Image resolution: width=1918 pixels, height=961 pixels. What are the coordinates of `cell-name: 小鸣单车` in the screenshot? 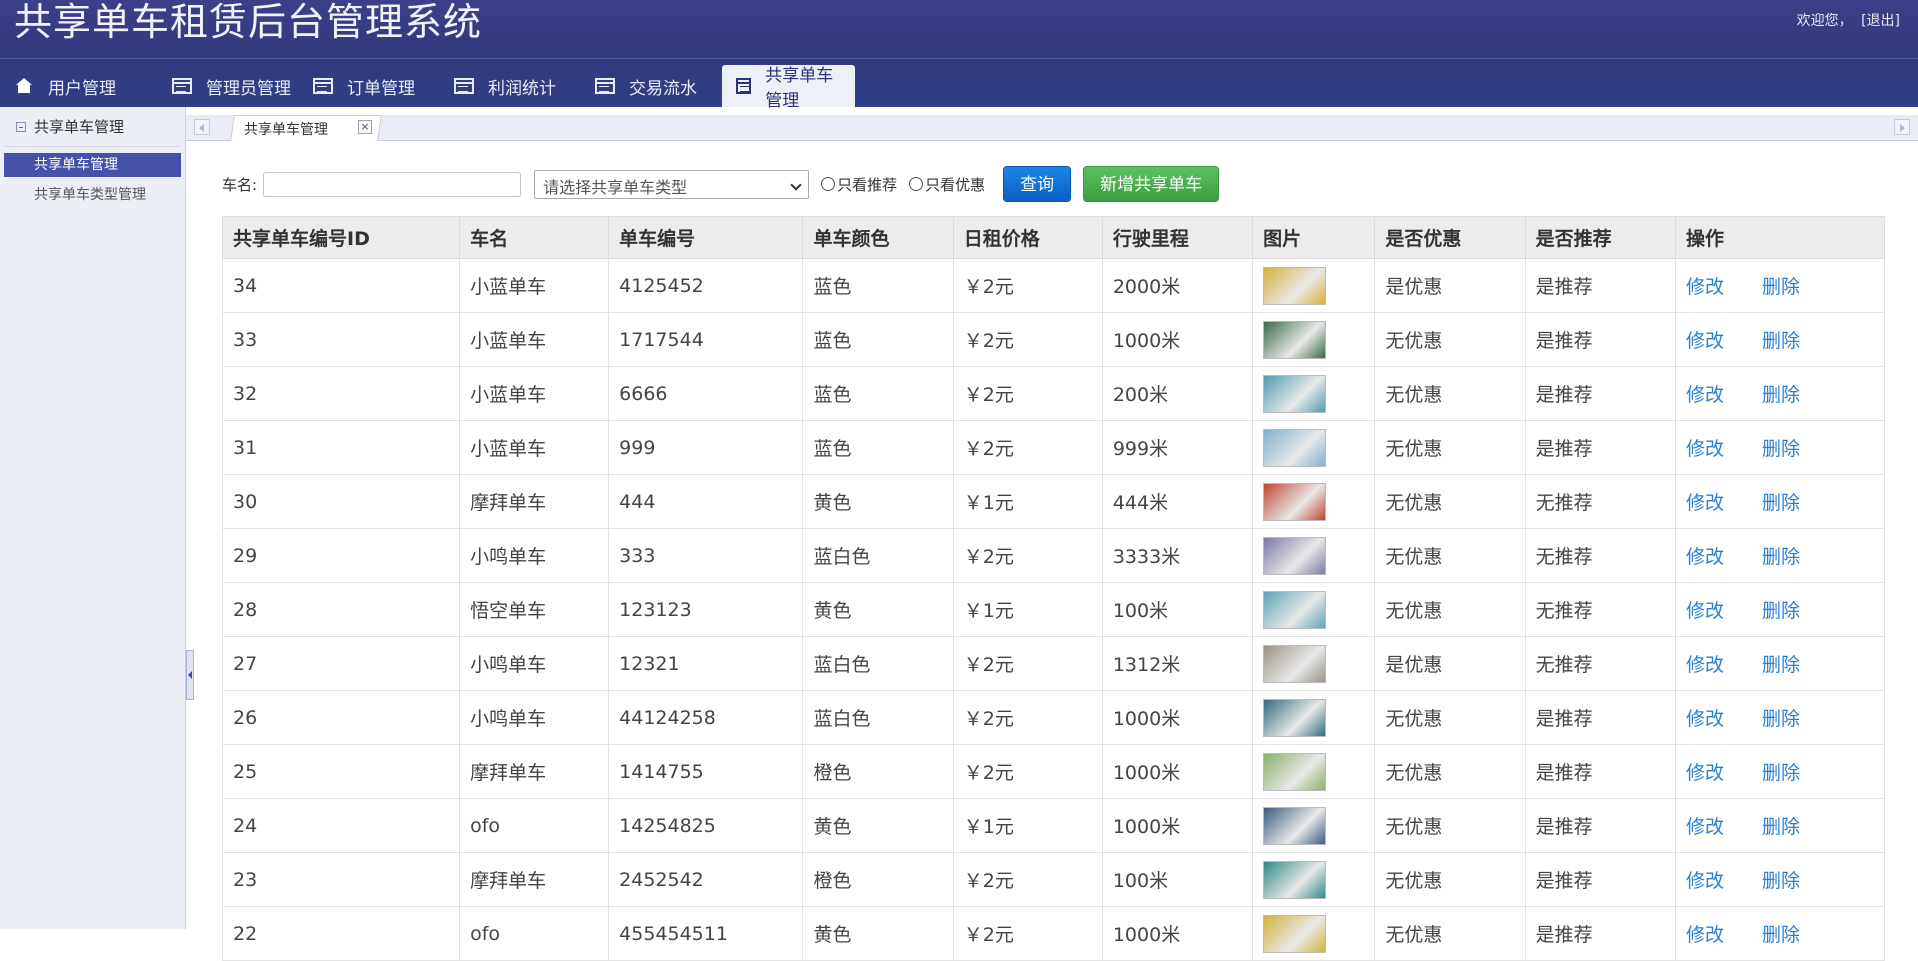 It's located at (534, 663).